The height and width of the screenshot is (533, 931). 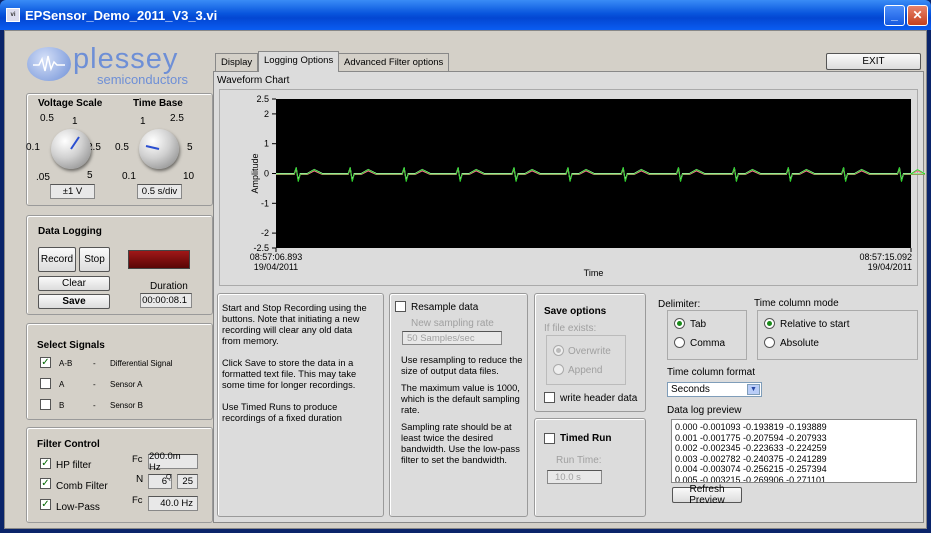 I want to click on time-tick: 0.1, so click(x=129, y=176).